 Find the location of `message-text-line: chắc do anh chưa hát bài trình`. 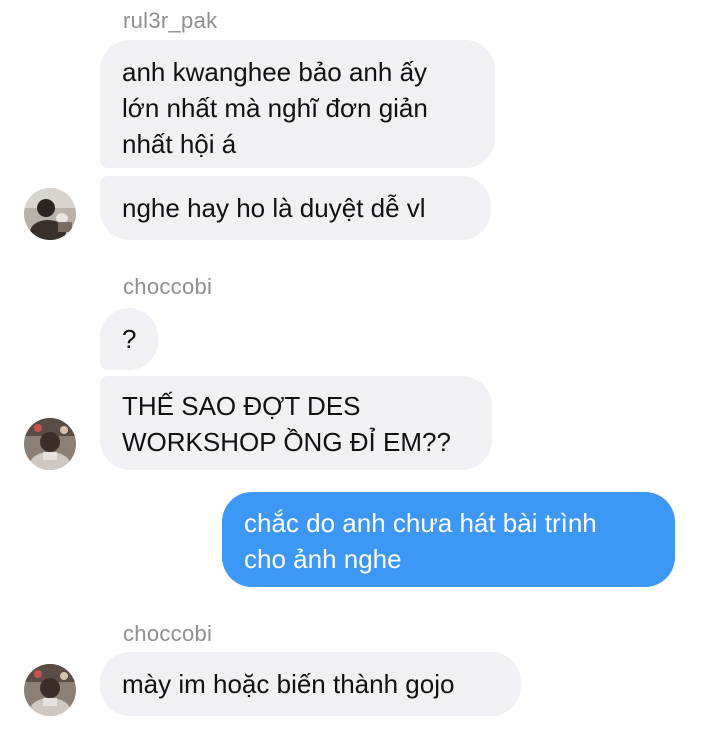

message-text-line: chắc do anh chưa hát bài trình is located at coordinates (420, 523).